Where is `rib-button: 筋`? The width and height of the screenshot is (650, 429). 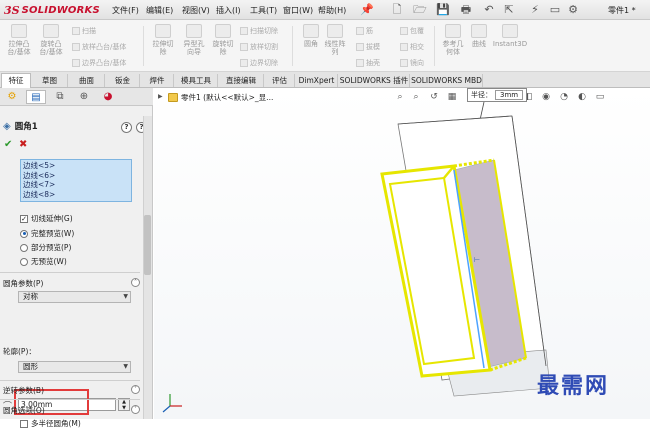
rib-button: 筋 is located at coordinates (364, 31).